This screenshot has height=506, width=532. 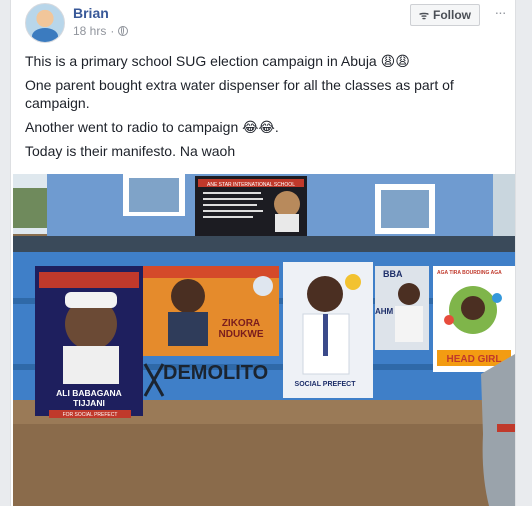 I want to click on follow-label: Follow, so click(x=452, y=15).